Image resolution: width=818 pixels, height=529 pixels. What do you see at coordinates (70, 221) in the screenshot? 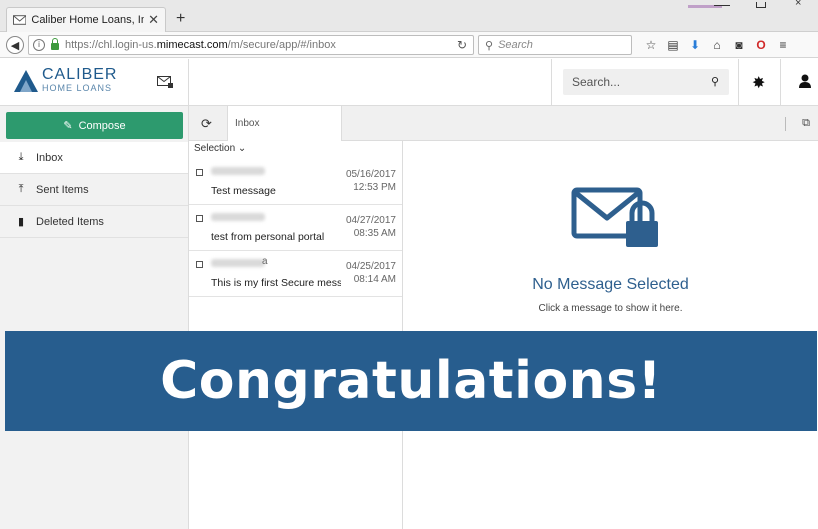
I see `sidebar-item-label: Deleted Items` at bounding box center [70, 221].